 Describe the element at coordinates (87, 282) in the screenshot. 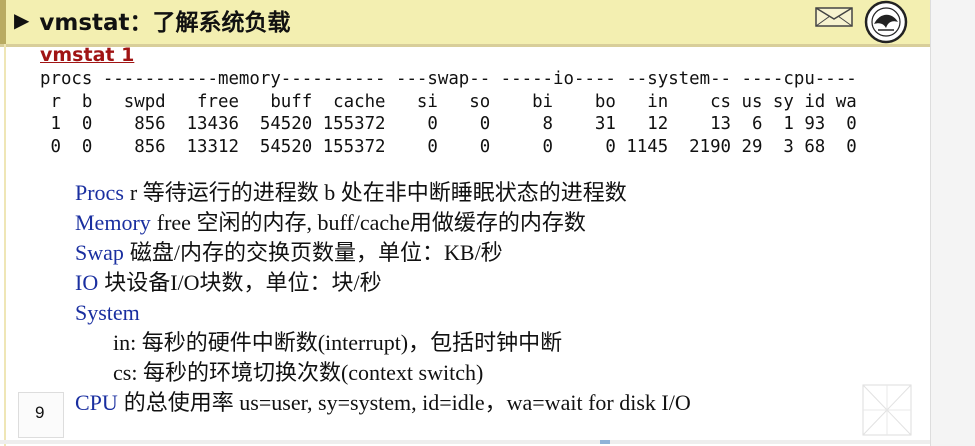

I see `note-keyword: IO` at that location.